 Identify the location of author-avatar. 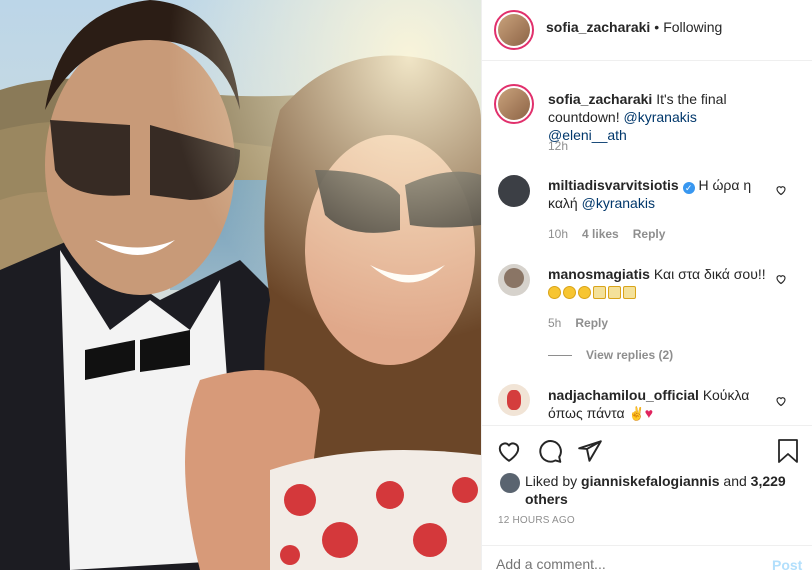
(514, 30).